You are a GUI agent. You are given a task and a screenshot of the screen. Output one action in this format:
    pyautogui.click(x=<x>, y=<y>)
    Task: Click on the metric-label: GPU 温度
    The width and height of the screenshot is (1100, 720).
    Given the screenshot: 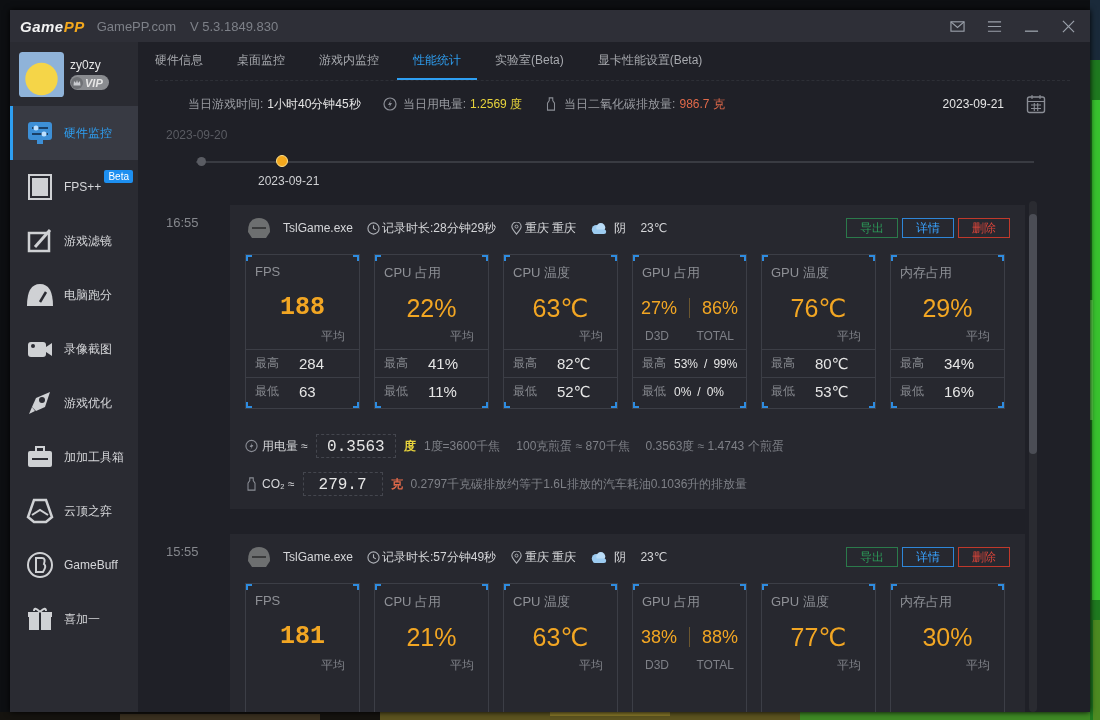 What is the action you would take?
    pyautogui.click(x=800, y=602)
    